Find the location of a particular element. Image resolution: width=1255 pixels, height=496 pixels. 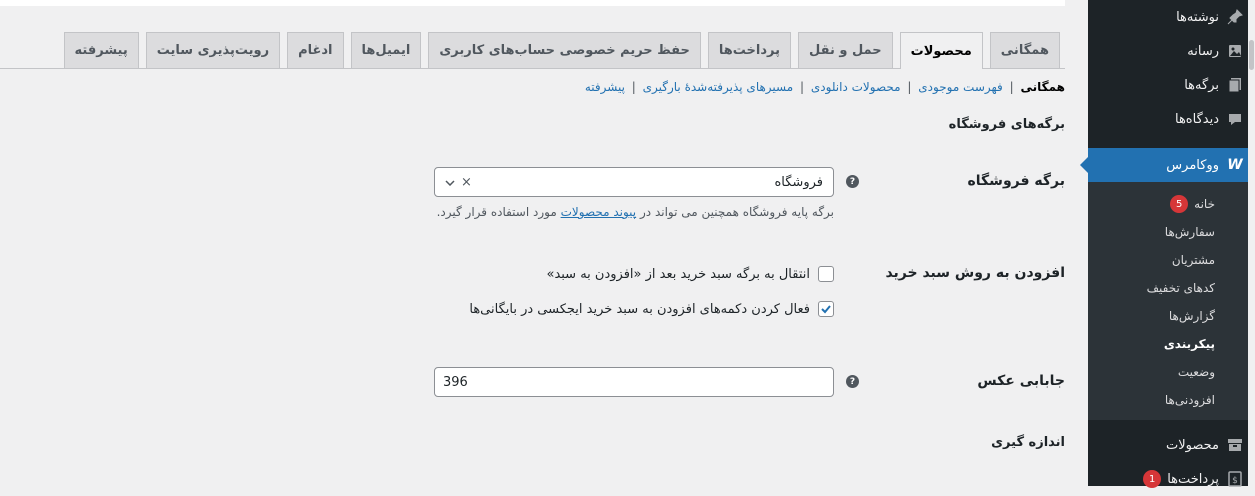

pushpin-icon is located at coordinates (1235, 17).